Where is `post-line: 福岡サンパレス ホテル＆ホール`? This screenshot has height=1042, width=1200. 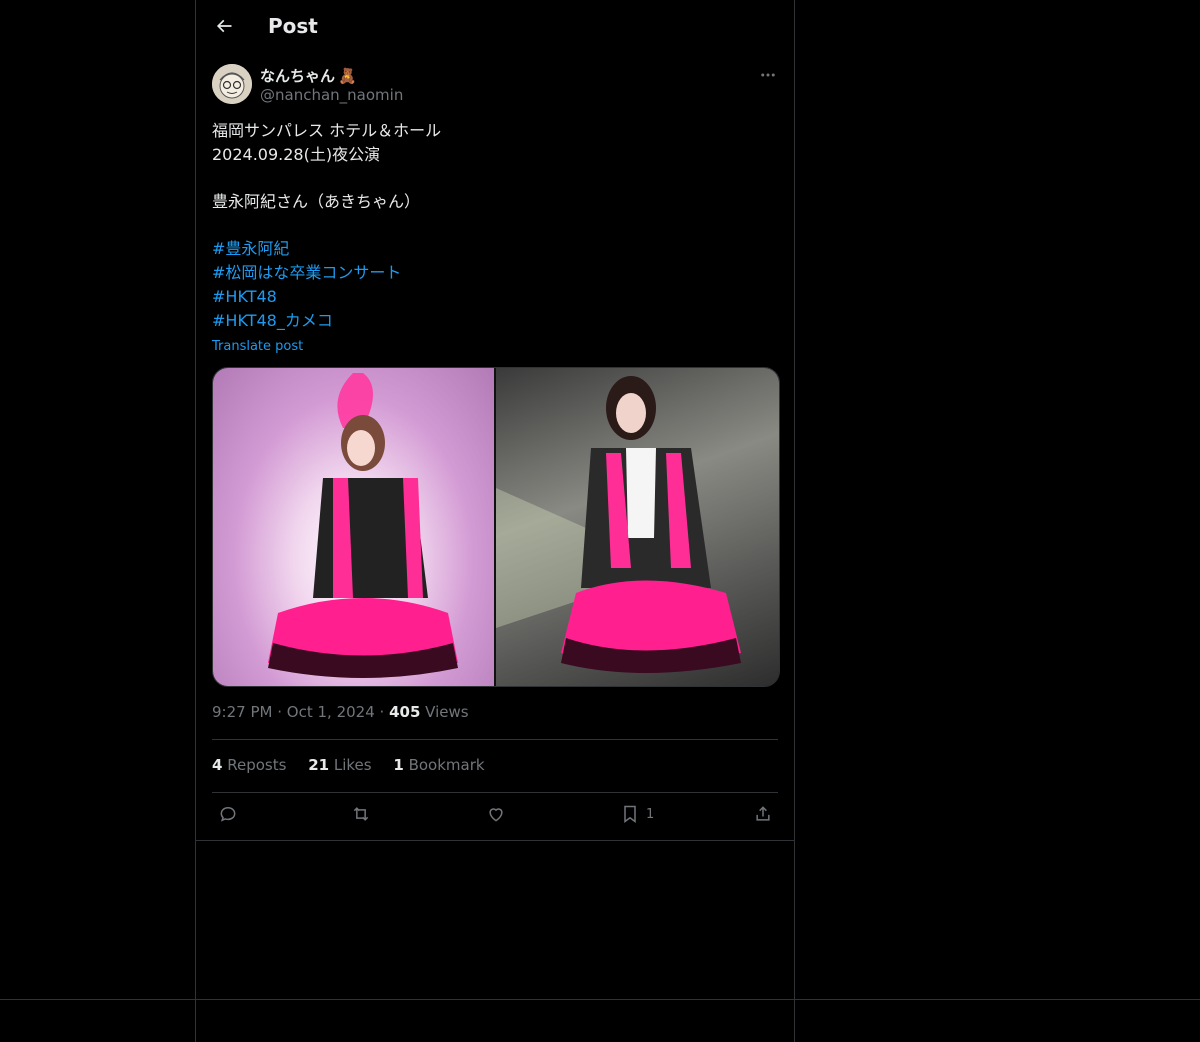 post-line: 福岡サンパレス ホテル＆ホール is located at coordinates (327, 130).